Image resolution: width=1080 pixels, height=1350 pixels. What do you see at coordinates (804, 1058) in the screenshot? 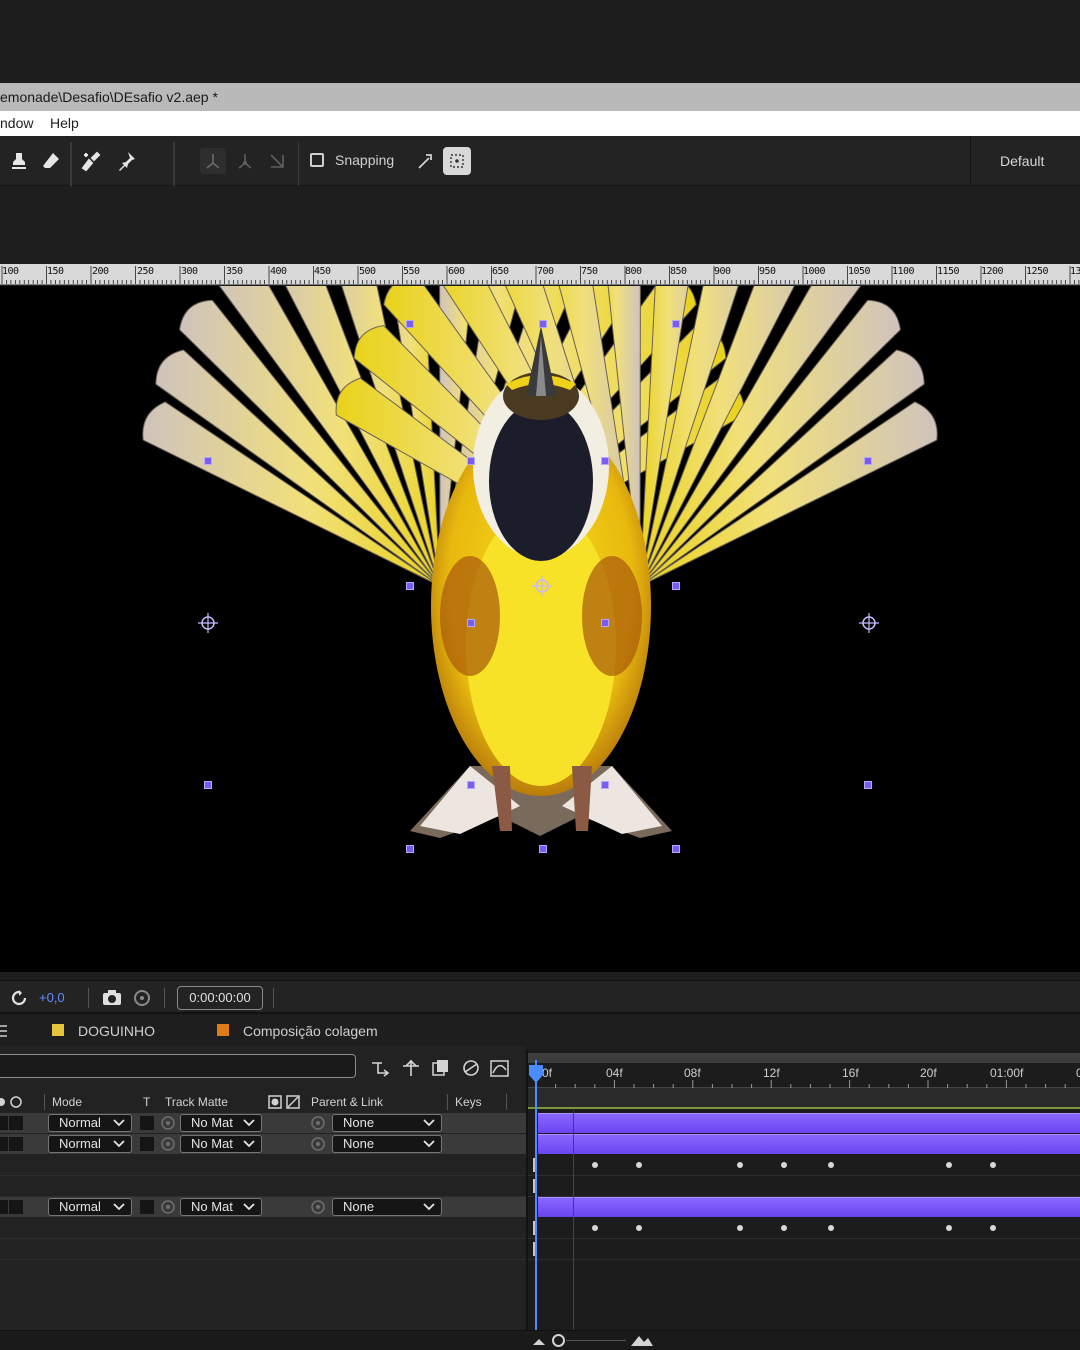
I see `work-area-bar` at bounding box center [804, 1058].